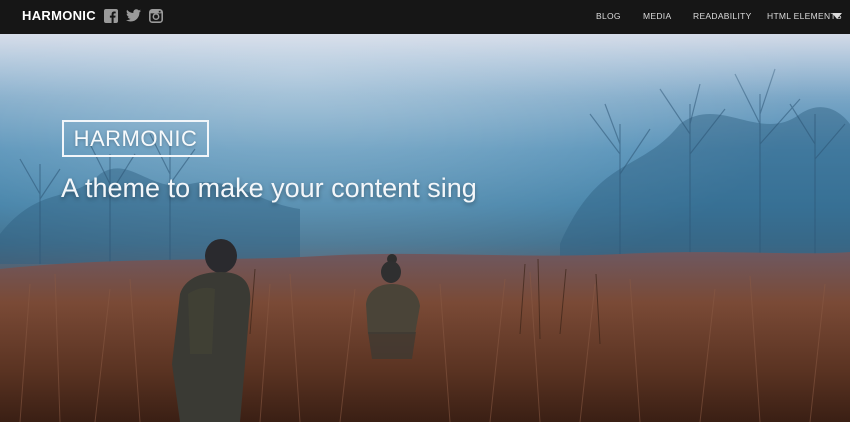 Image resolution: width=850 pixels, height=422 pixels. What do you see at coordinates (59, 15) in the screenshot?
I see `site-brand: HARMONIC` at bounding box center [59, 15].